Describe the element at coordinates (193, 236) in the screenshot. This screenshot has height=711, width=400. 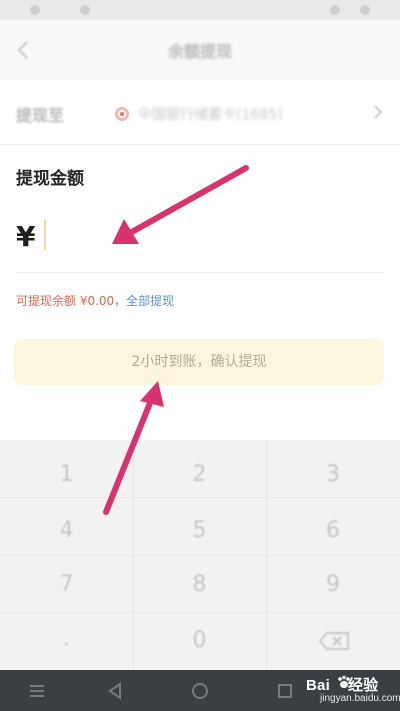
I see `amount-input` at that location.